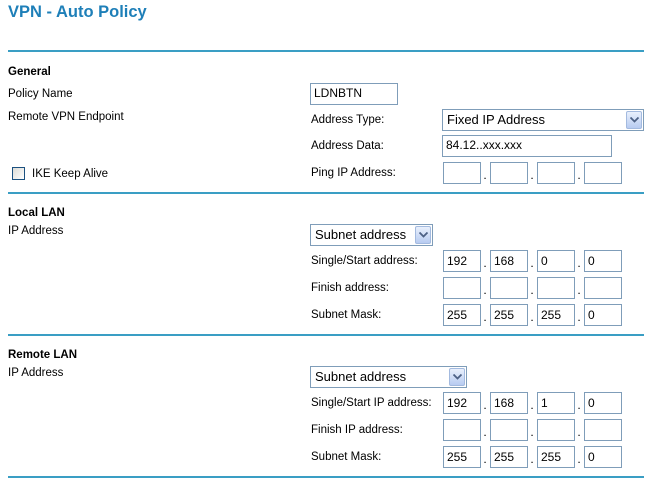 The image size is (650, 488). I want to click on local-address-type-select: Subnet address, so click(371, 235).